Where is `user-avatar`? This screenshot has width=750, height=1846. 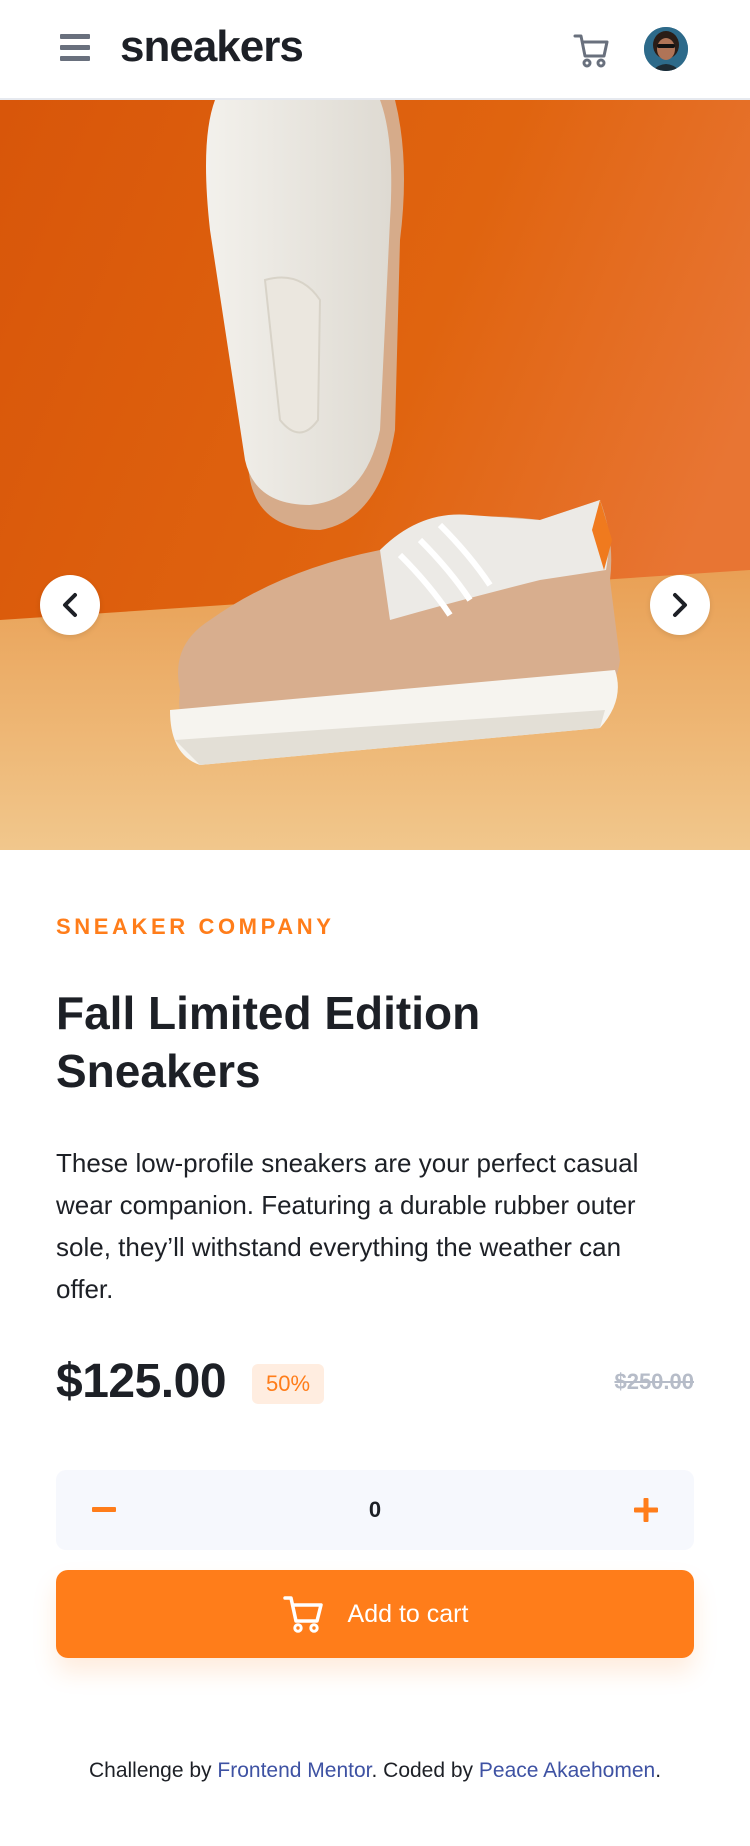 user-avatar is located at coordinates (666, 49).